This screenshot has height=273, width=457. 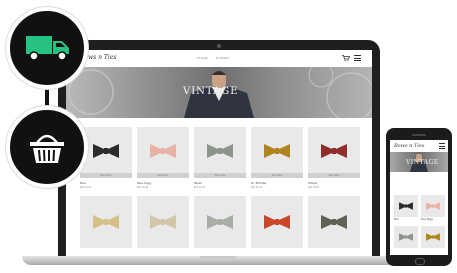 I want to click on truck-icon, so click(x=47, y=48).